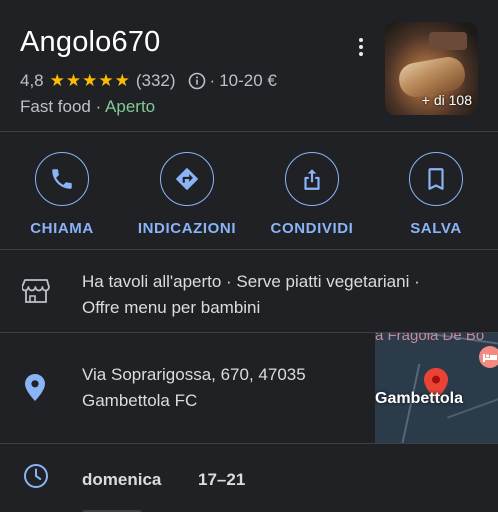  What do you see at coordinates (430, 338) in the screenshot?
I see `map-poi-label: a Fragola De Bo` at bounding box center [430, 338].